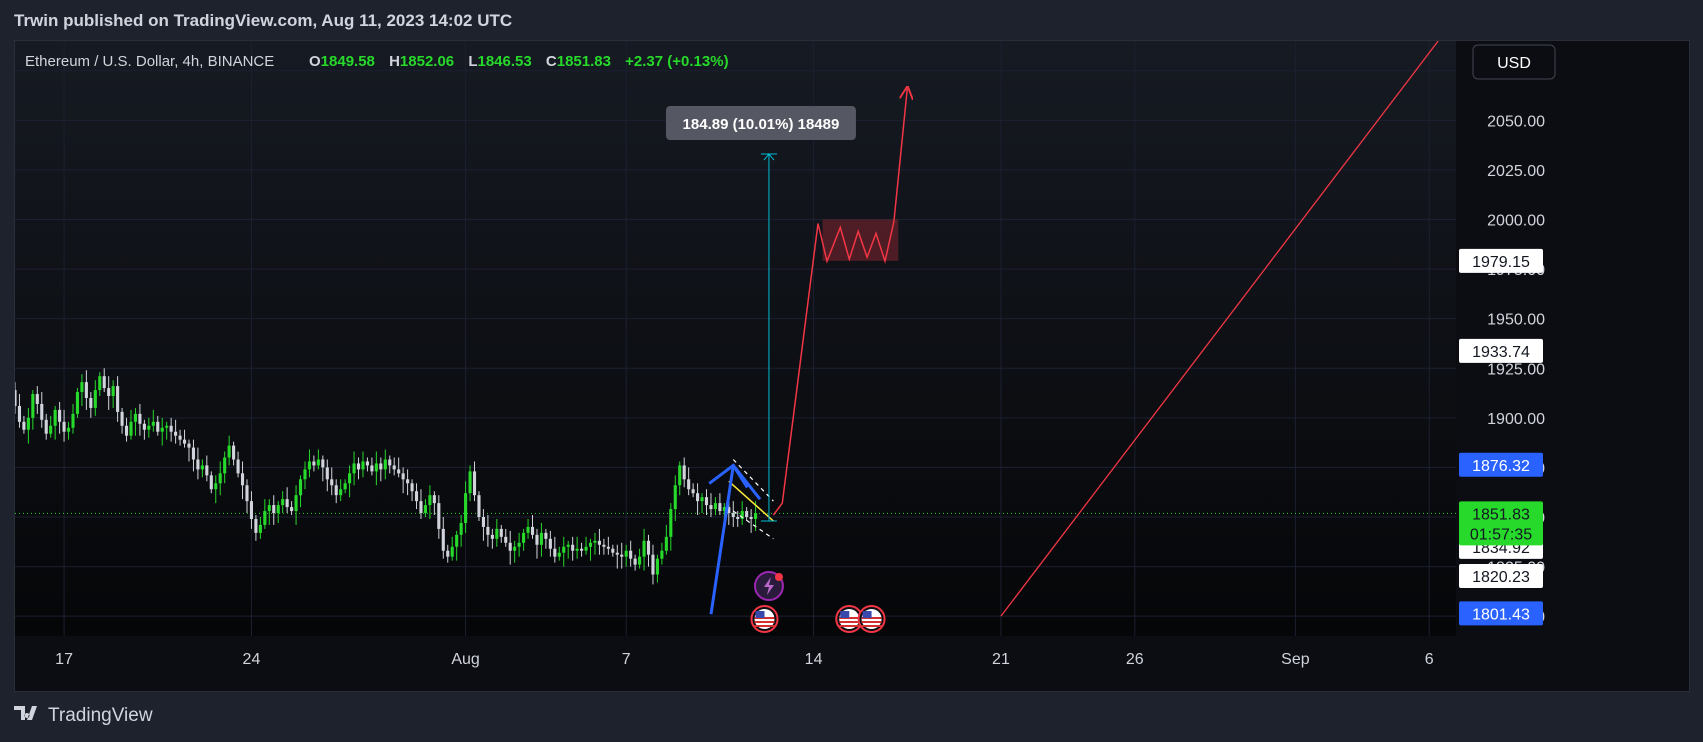  I want to click on close-value: 1851.83, so click(584, 61).